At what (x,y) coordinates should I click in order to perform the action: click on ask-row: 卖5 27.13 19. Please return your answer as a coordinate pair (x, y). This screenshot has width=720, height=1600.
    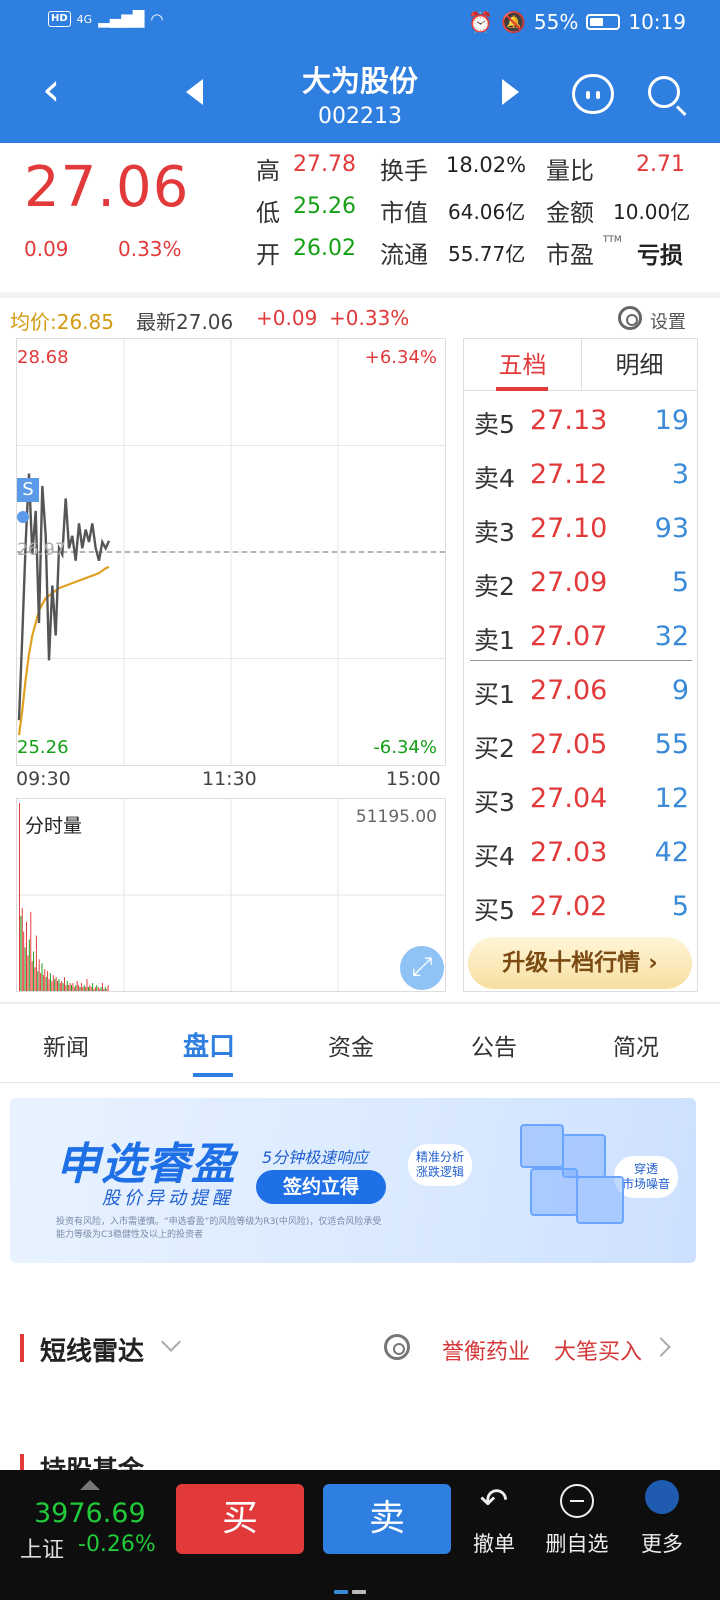
    Looking at the image, I should click on (580, 420).